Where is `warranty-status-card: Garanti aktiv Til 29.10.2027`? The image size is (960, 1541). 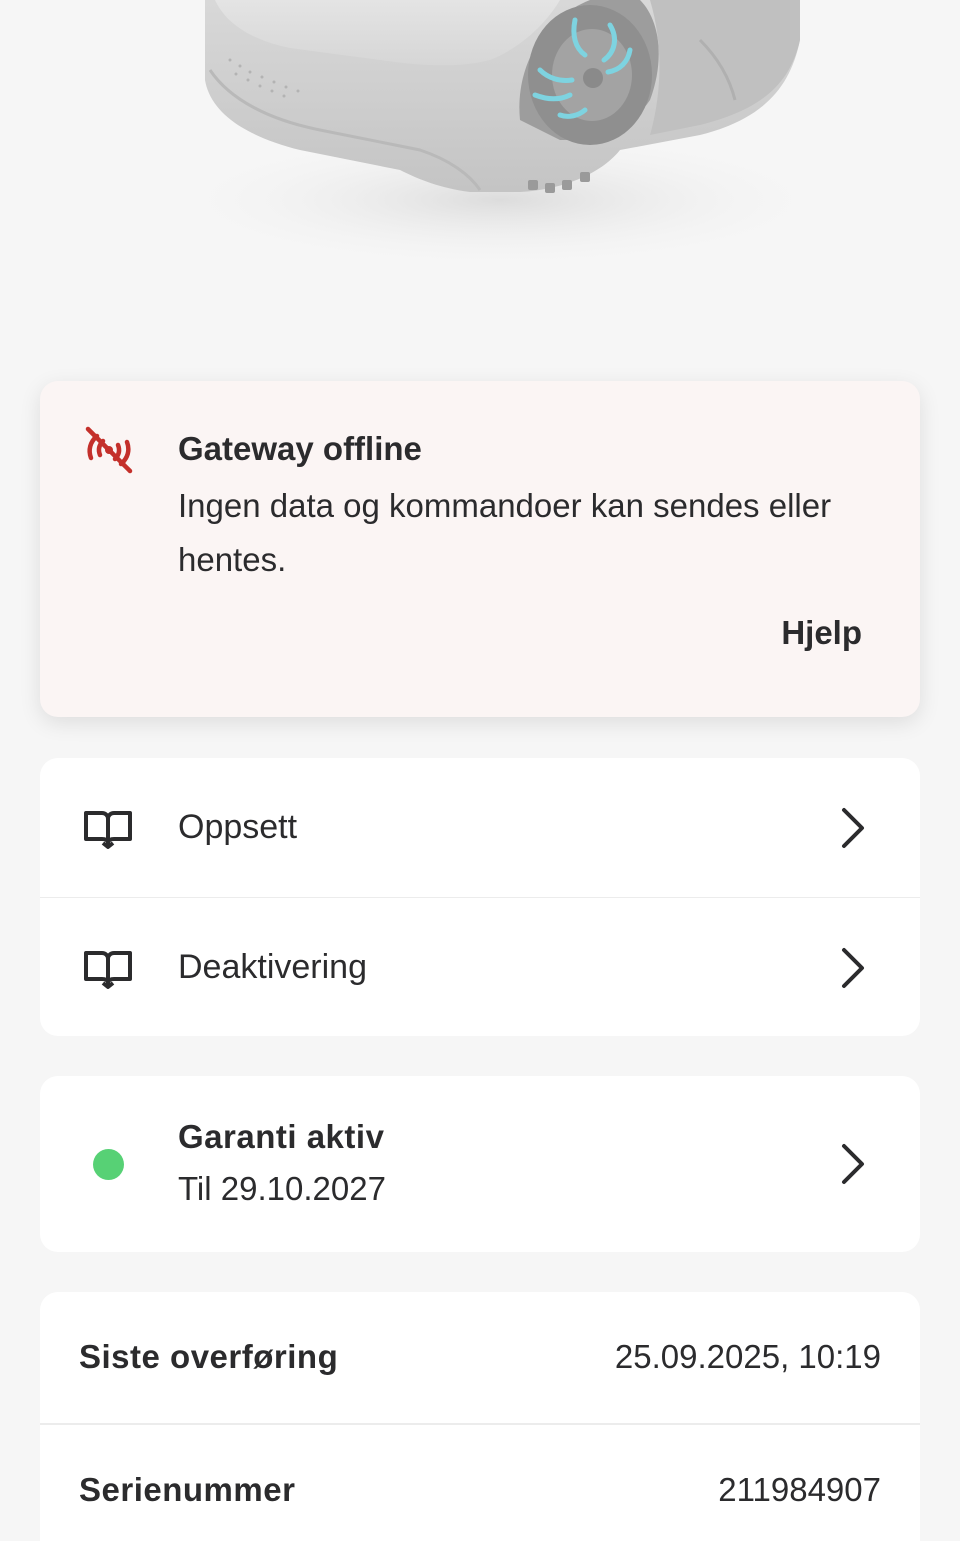 warranty-status-card: Garanti aktiv Til 29.10.2027 is located at coordinates (480, 1164).